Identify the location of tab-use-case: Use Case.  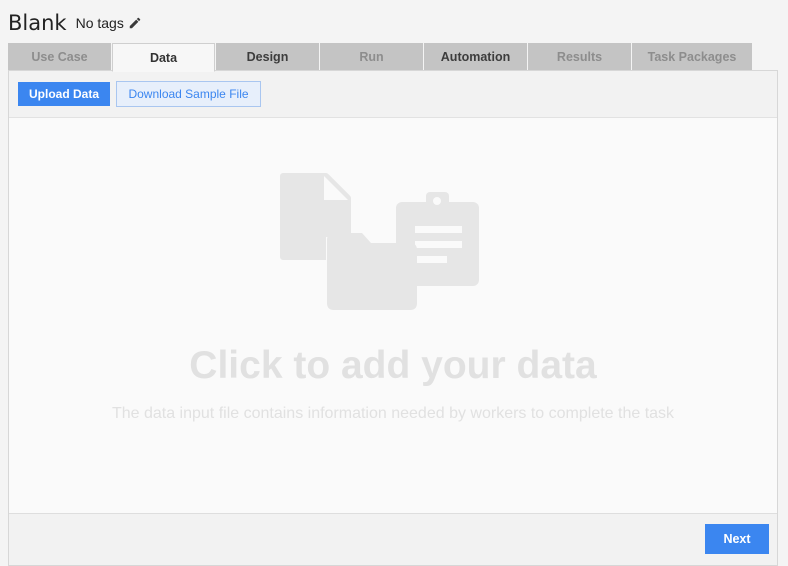
(59, 57).